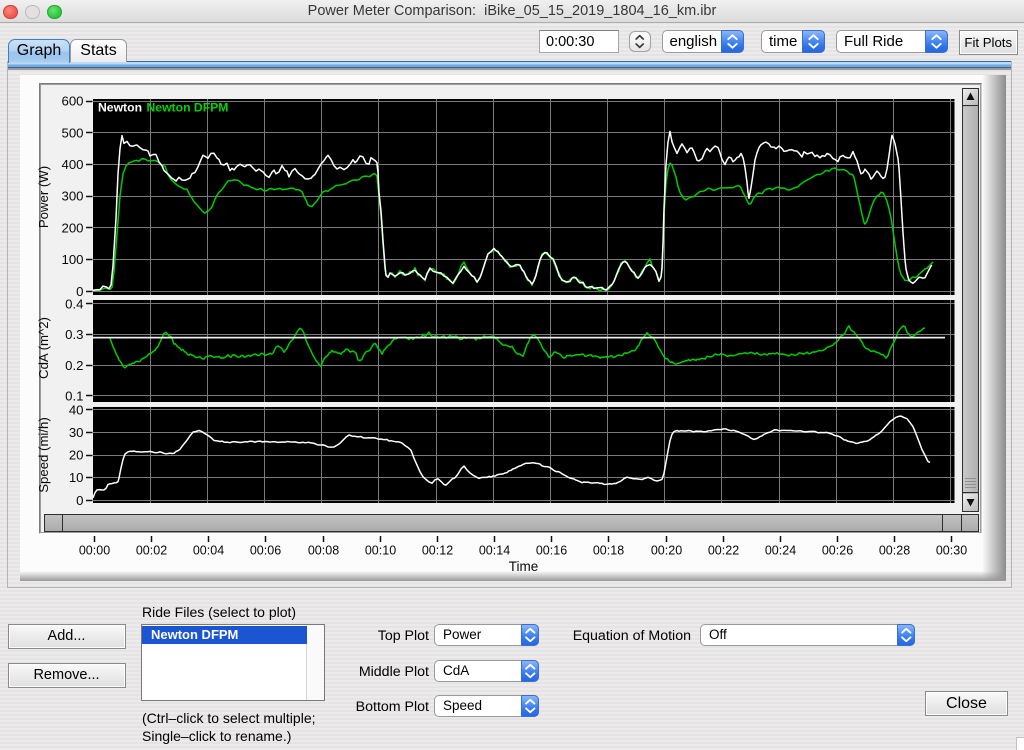 The width and height of the screenshot is (1024, 750). I want to click on svg-text: 00:30, so click(951, 551).